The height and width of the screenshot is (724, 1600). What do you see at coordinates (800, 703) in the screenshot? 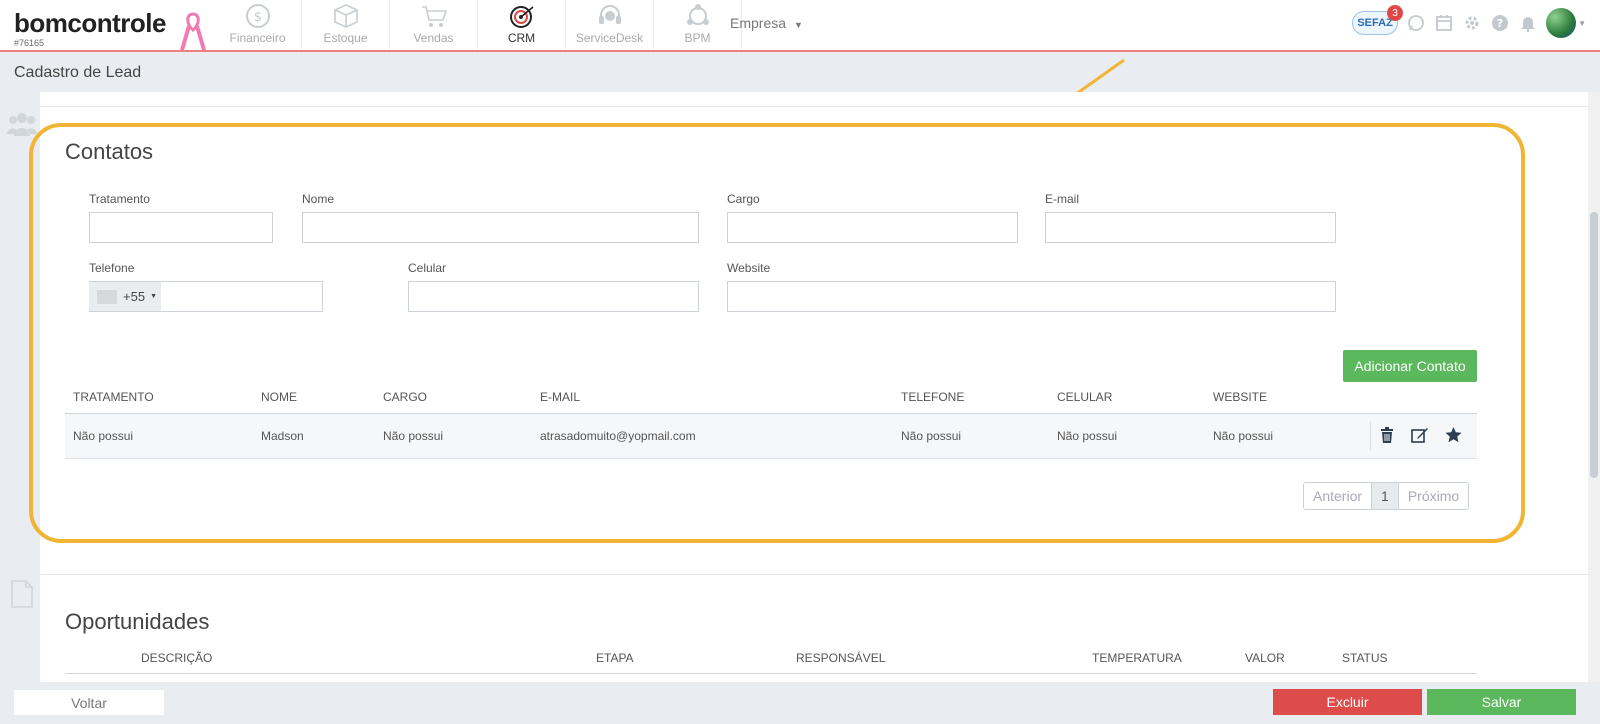
I see `footer-bar: Voltar Excluir Salvar` at bounding box center [800, 703].